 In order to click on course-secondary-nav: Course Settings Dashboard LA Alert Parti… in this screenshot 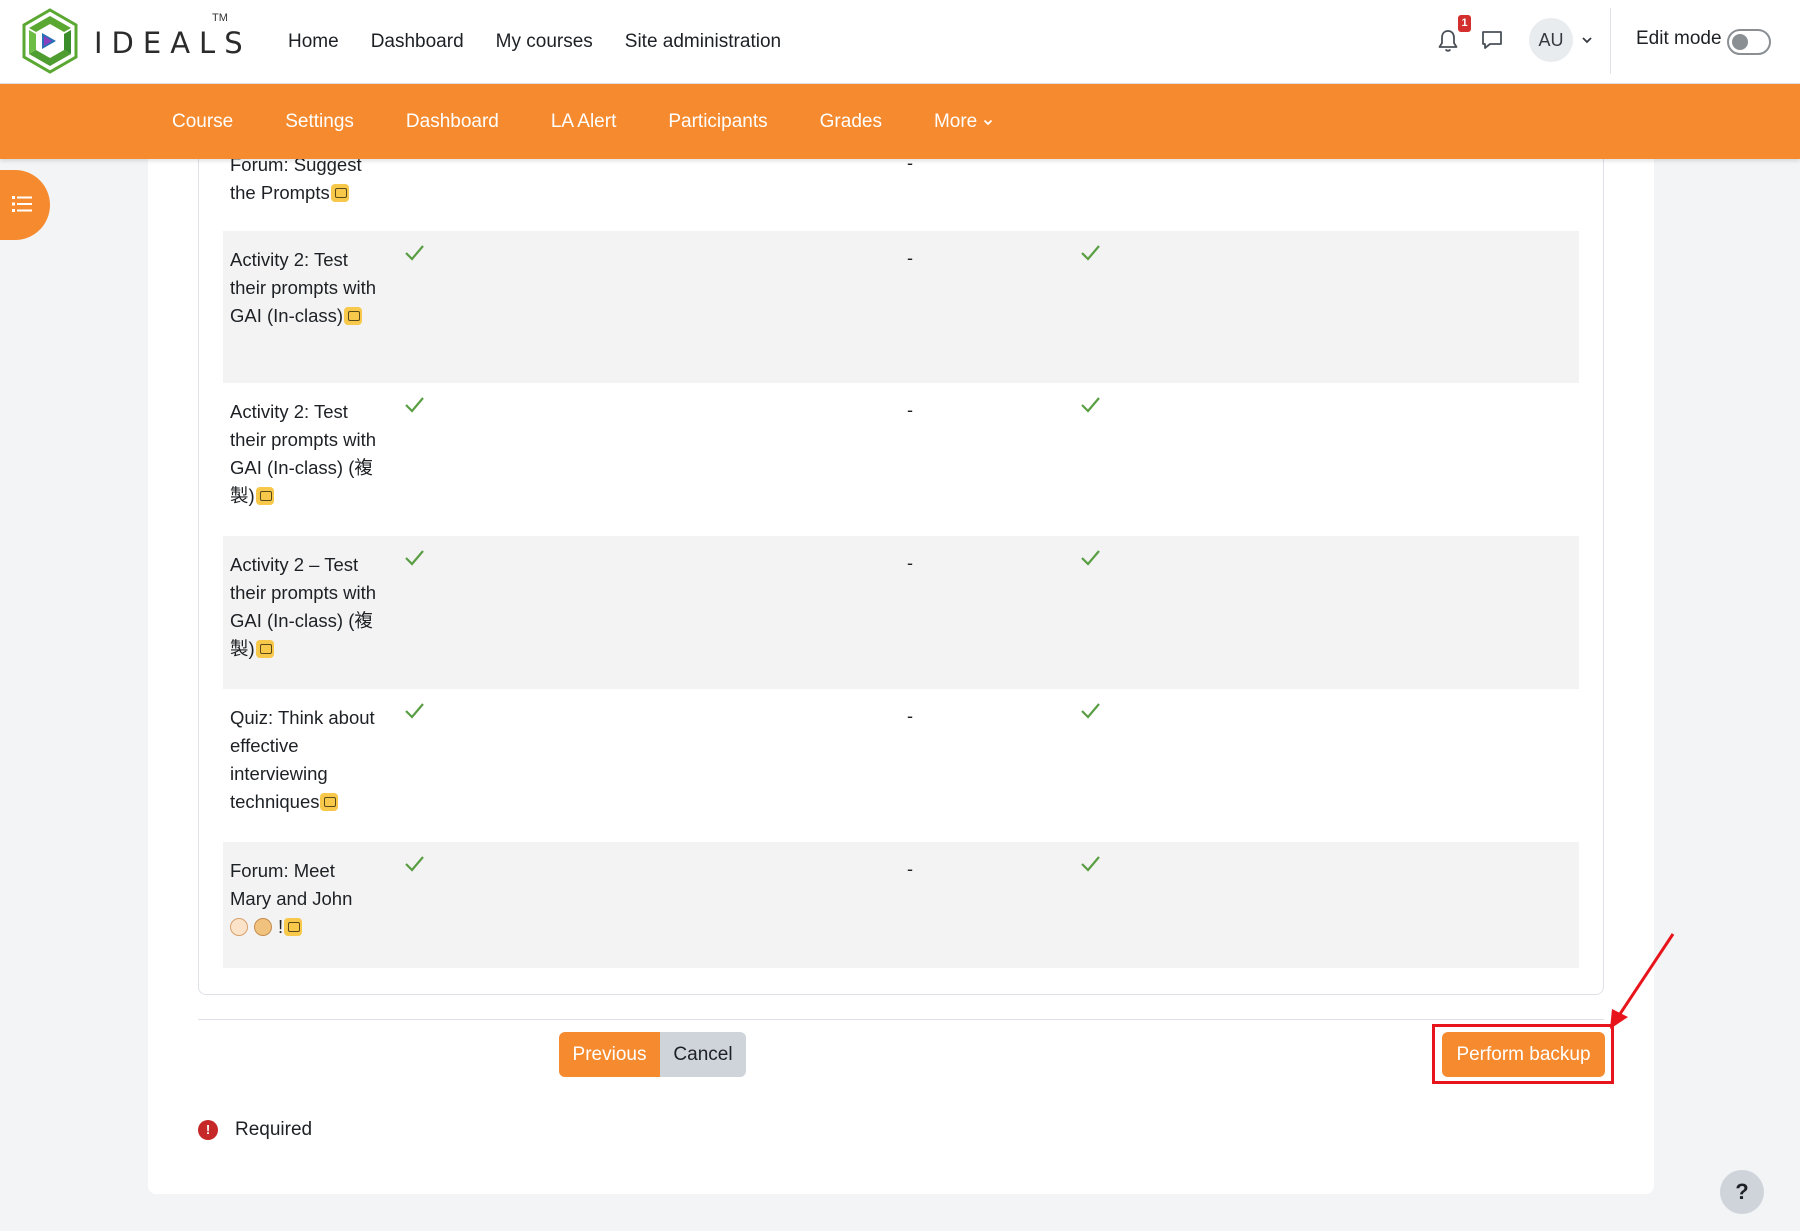, I will do `click(900, 121)`.